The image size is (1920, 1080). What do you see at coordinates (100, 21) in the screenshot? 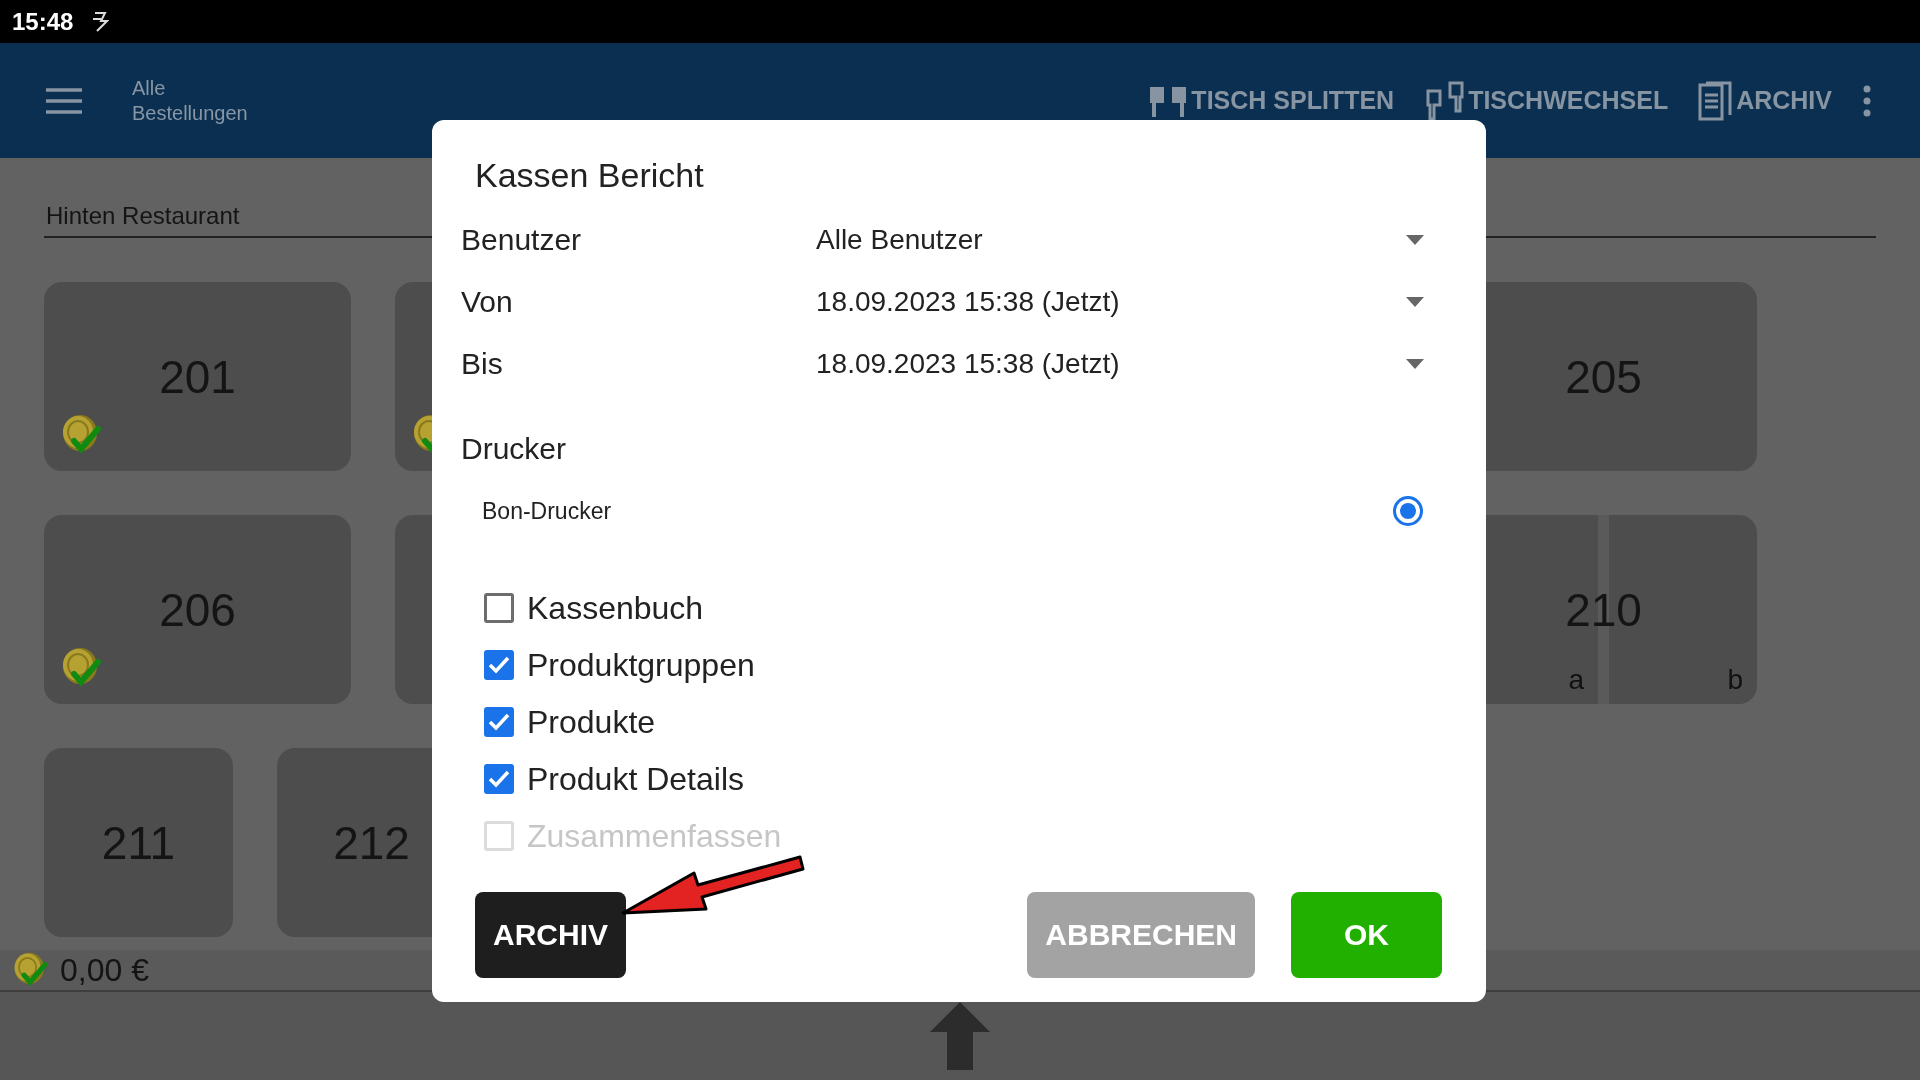
I see `notification-icon` at bounding box center [100, 21].